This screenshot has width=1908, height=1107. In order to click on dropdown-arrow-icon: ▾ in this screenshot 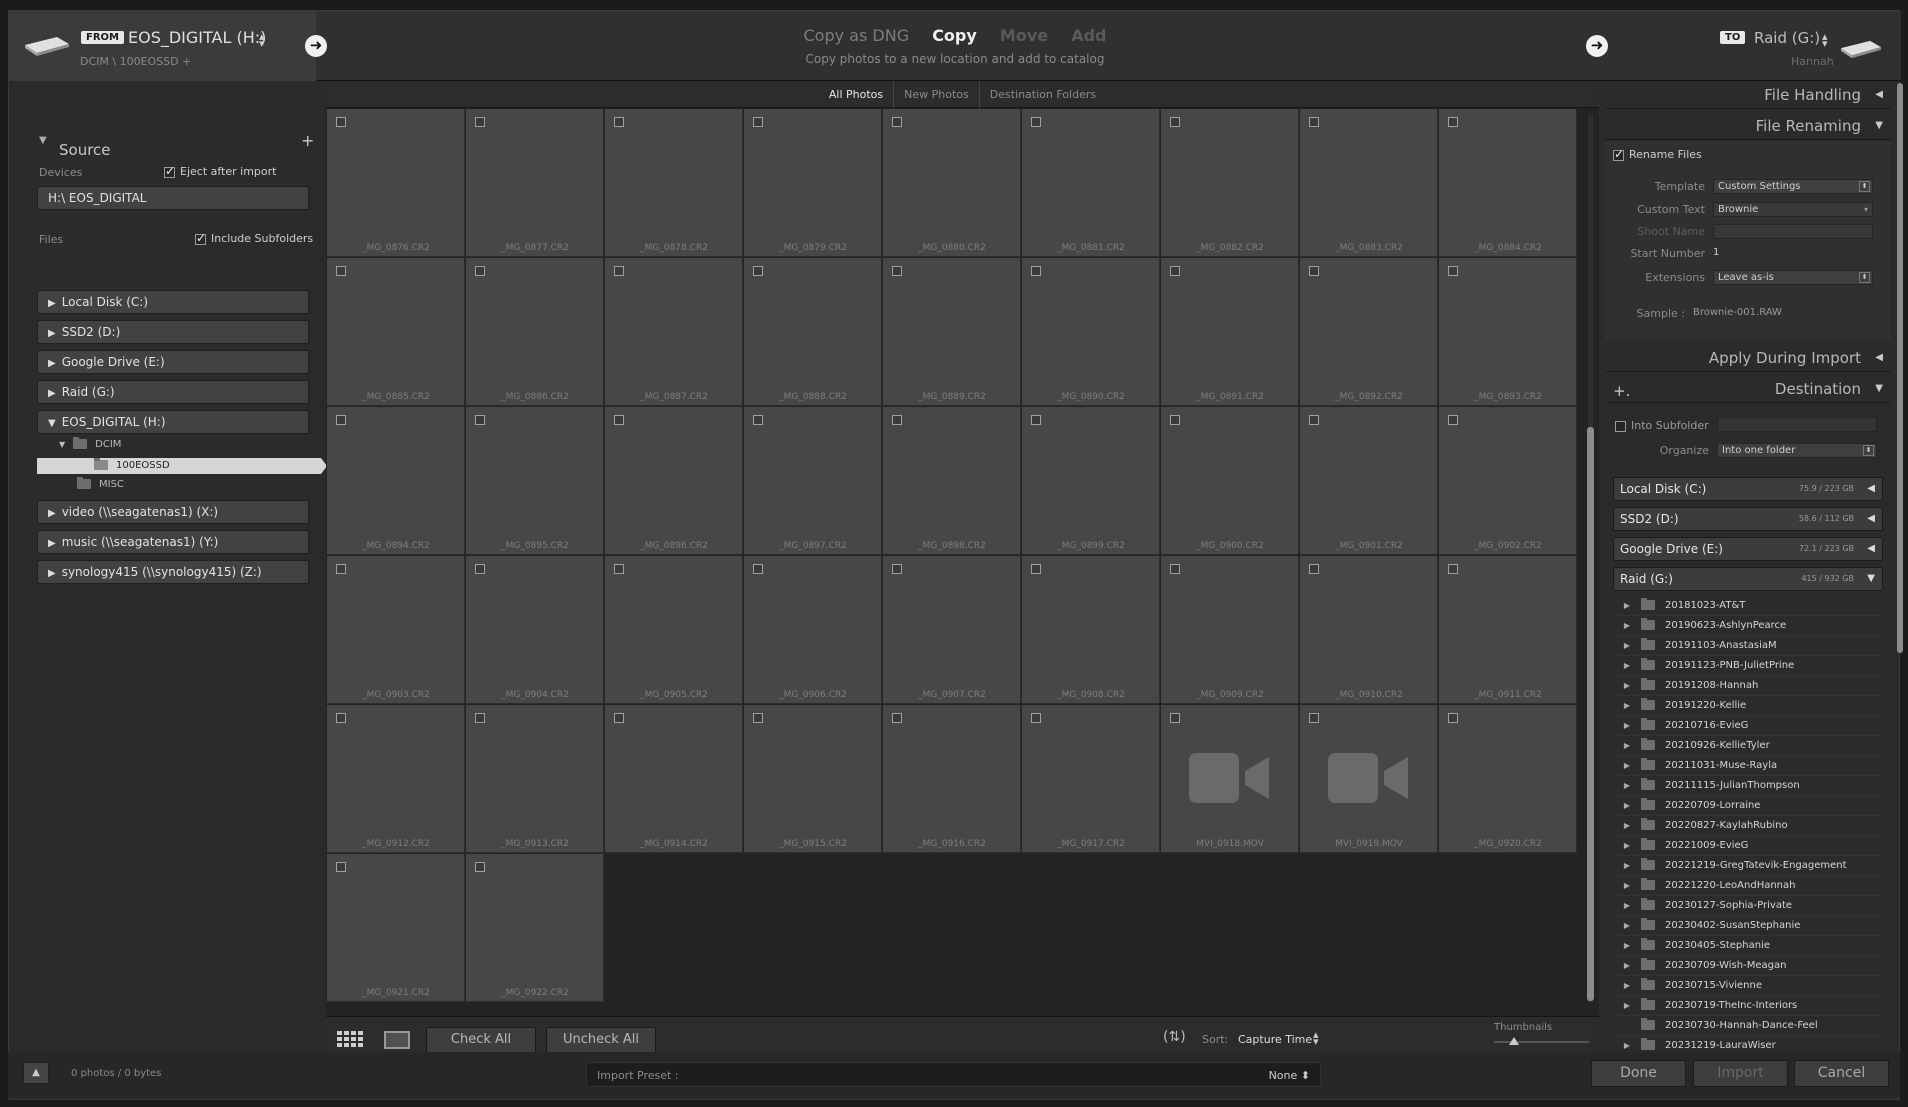, I will do `click(1866, 209)`.